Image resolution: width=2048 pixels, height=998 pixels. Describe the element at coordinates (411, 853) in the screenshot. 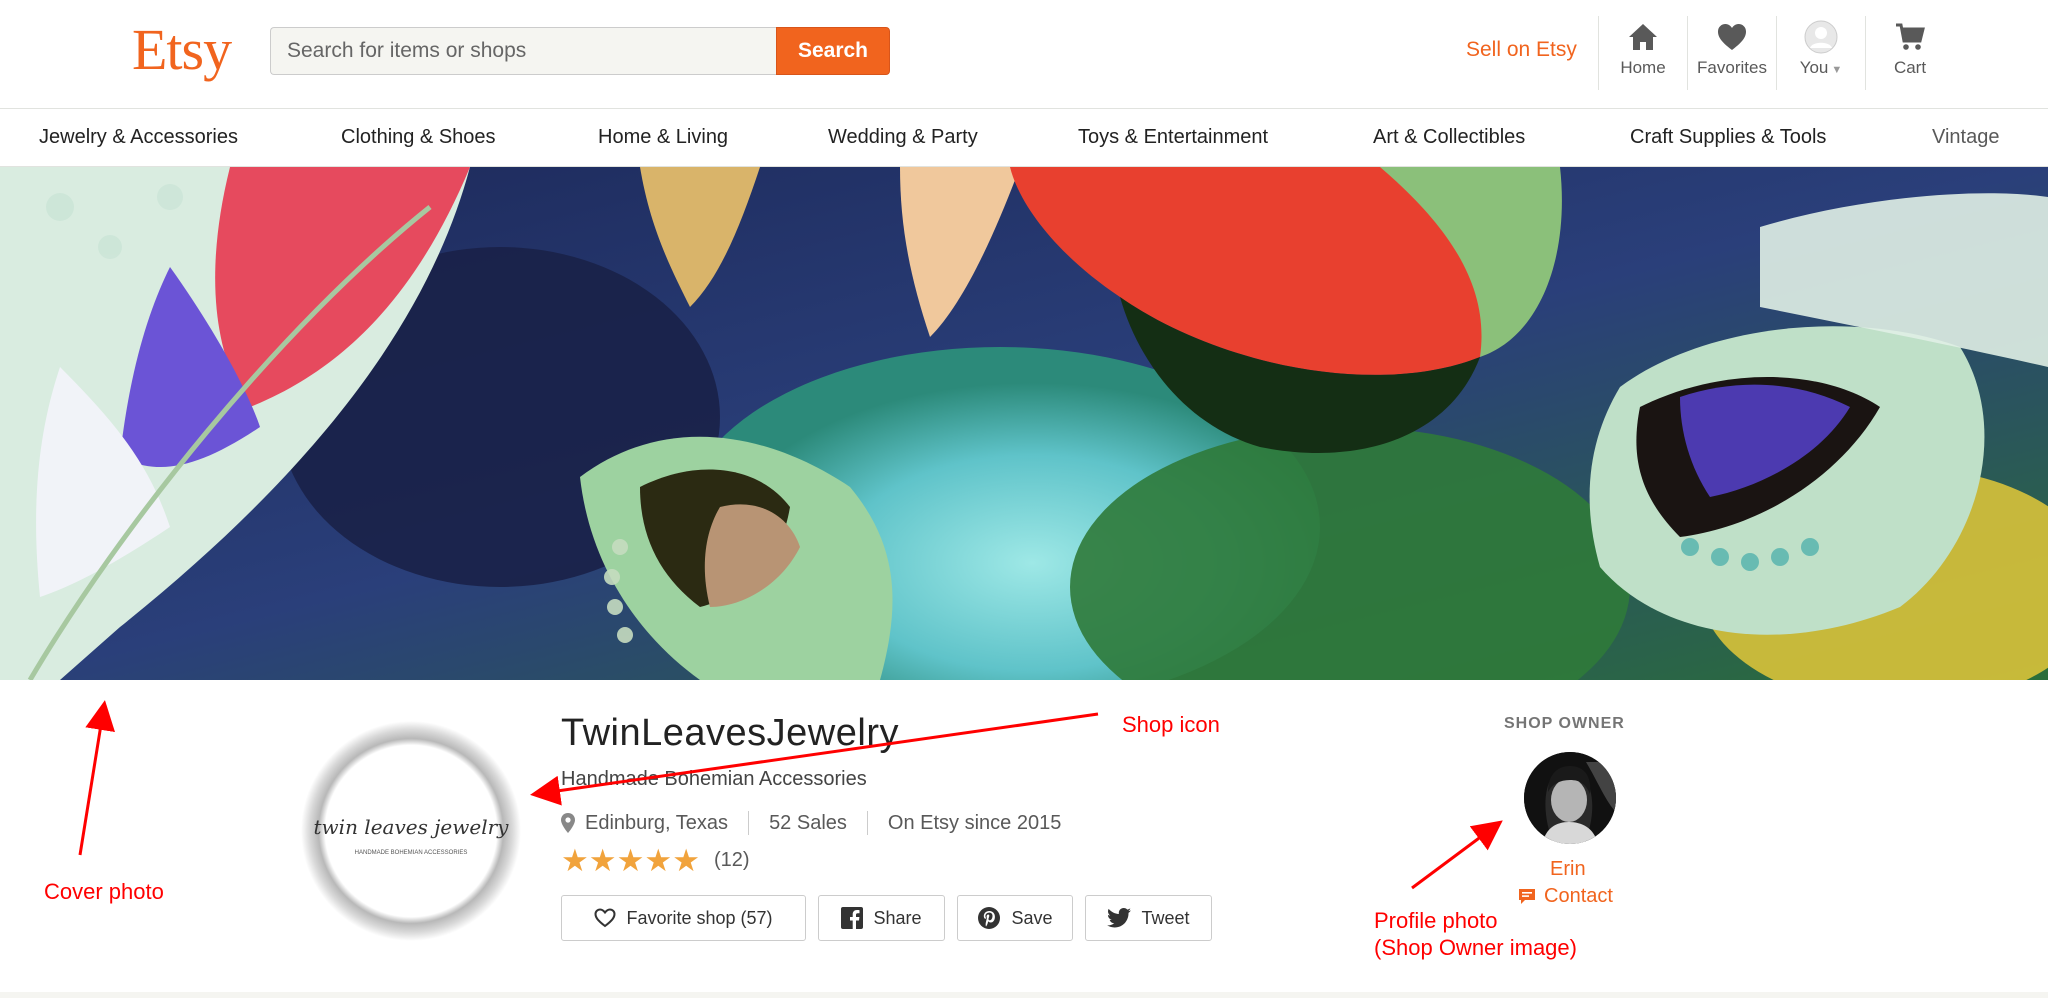

I see `shop-logo-subtext: HANDMADE BOHEMIAN ACCESSORIES` at that location.